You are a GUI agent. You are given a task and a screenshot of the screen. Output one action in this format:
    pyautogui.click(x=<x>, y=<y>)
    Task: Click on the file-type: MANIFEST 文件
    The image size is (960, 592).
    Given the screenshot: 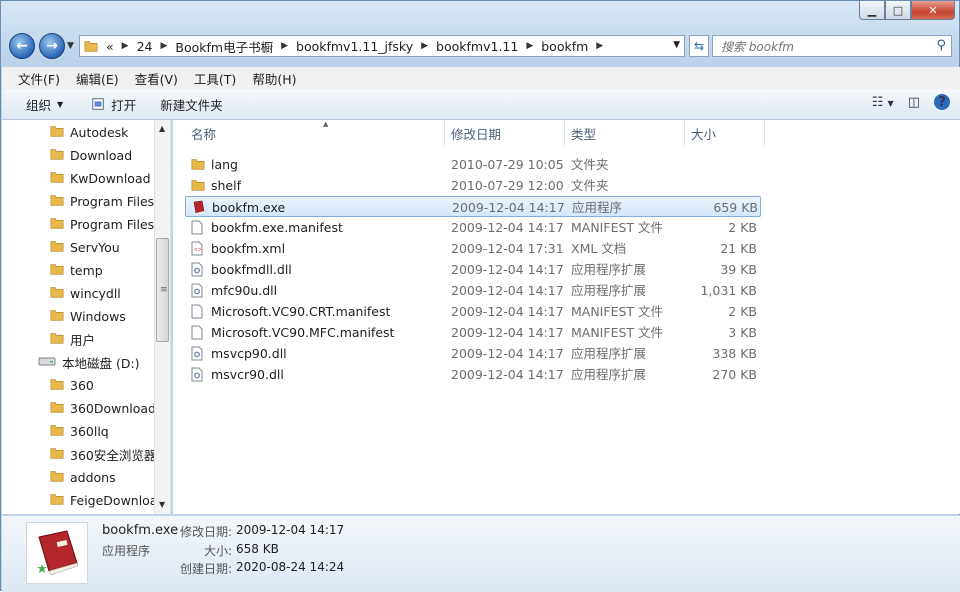 What is the action you would take?
    pyautogui.click(x=617, y=227)
    